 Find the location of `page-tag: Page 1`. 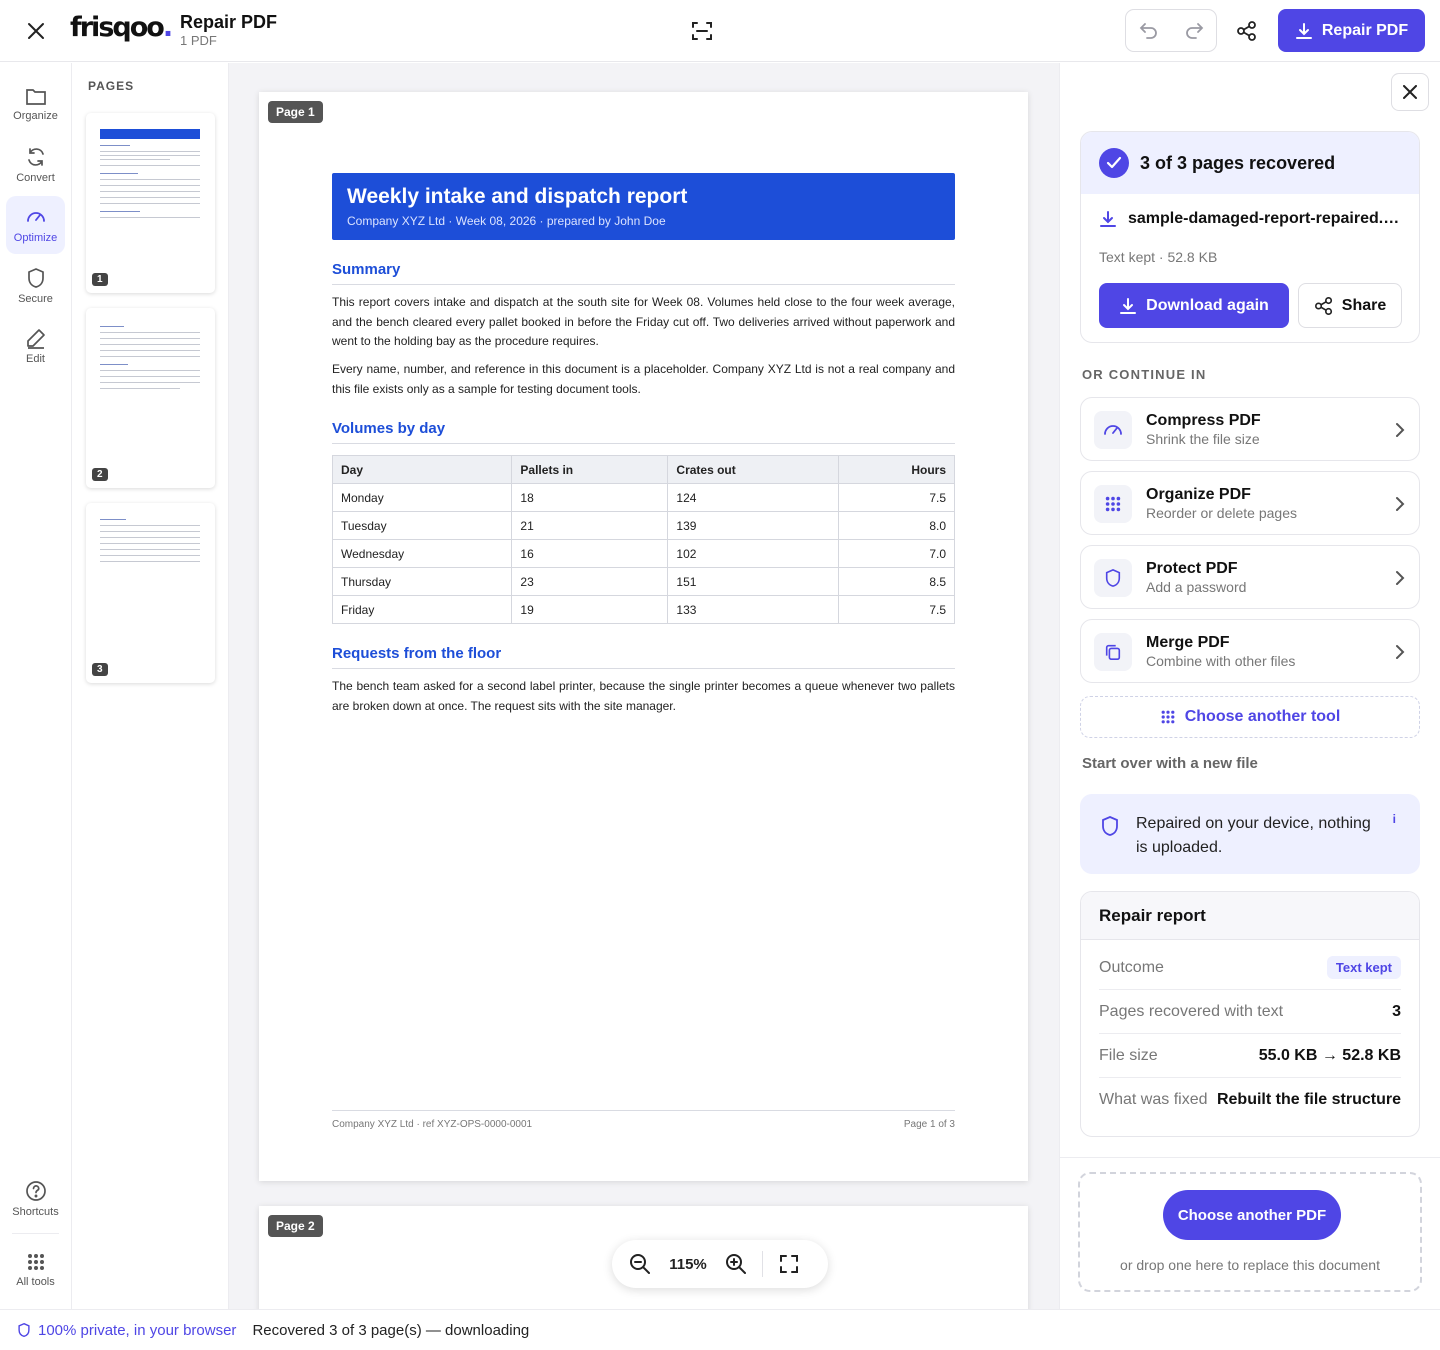

page-tag: Page 1 is located at coordinates (295, 112).